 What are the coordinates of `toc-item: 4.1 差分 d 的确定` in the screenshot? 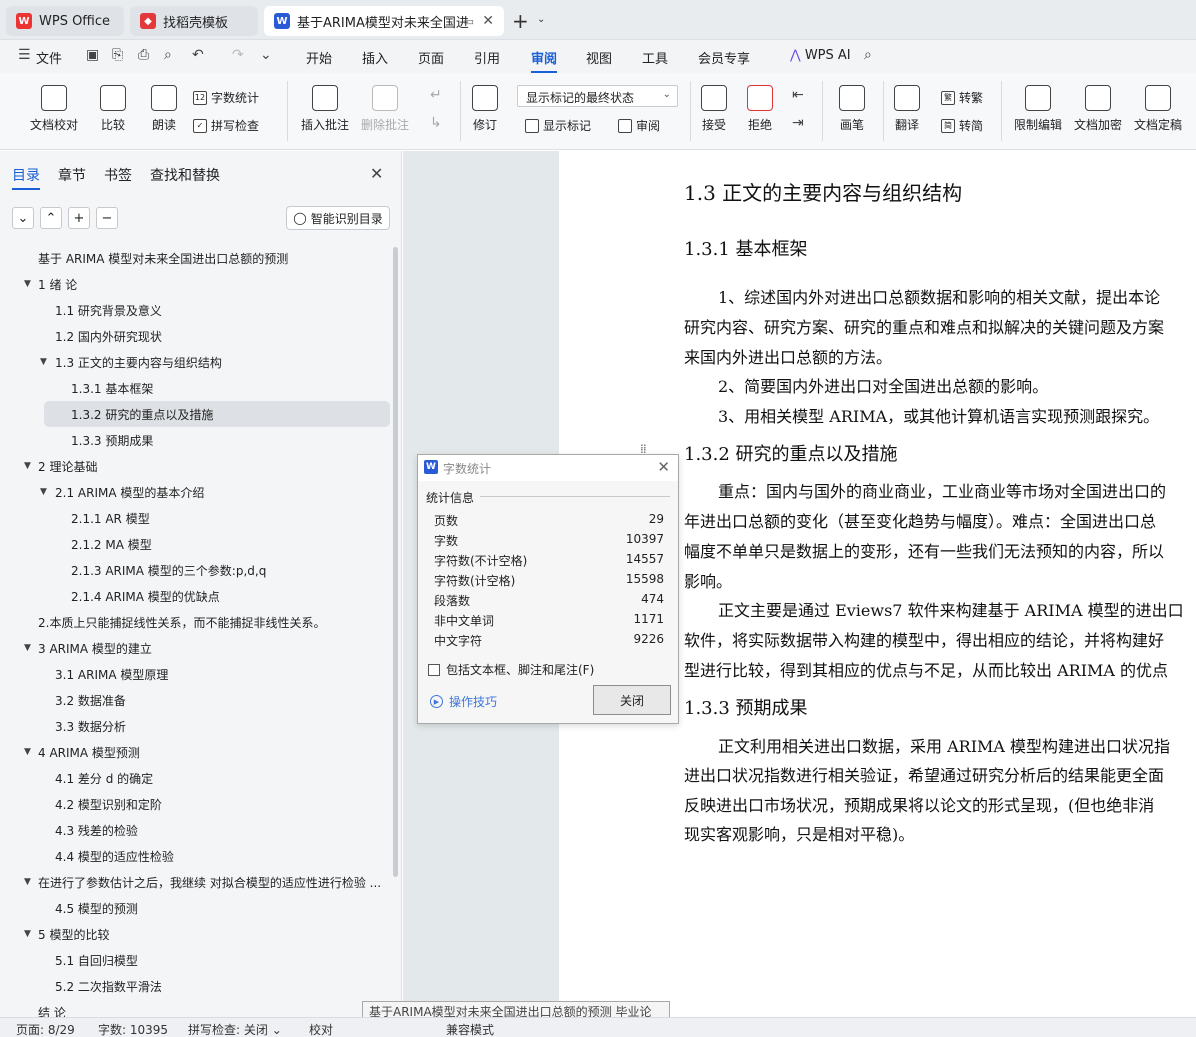 It's located at (196, 778).